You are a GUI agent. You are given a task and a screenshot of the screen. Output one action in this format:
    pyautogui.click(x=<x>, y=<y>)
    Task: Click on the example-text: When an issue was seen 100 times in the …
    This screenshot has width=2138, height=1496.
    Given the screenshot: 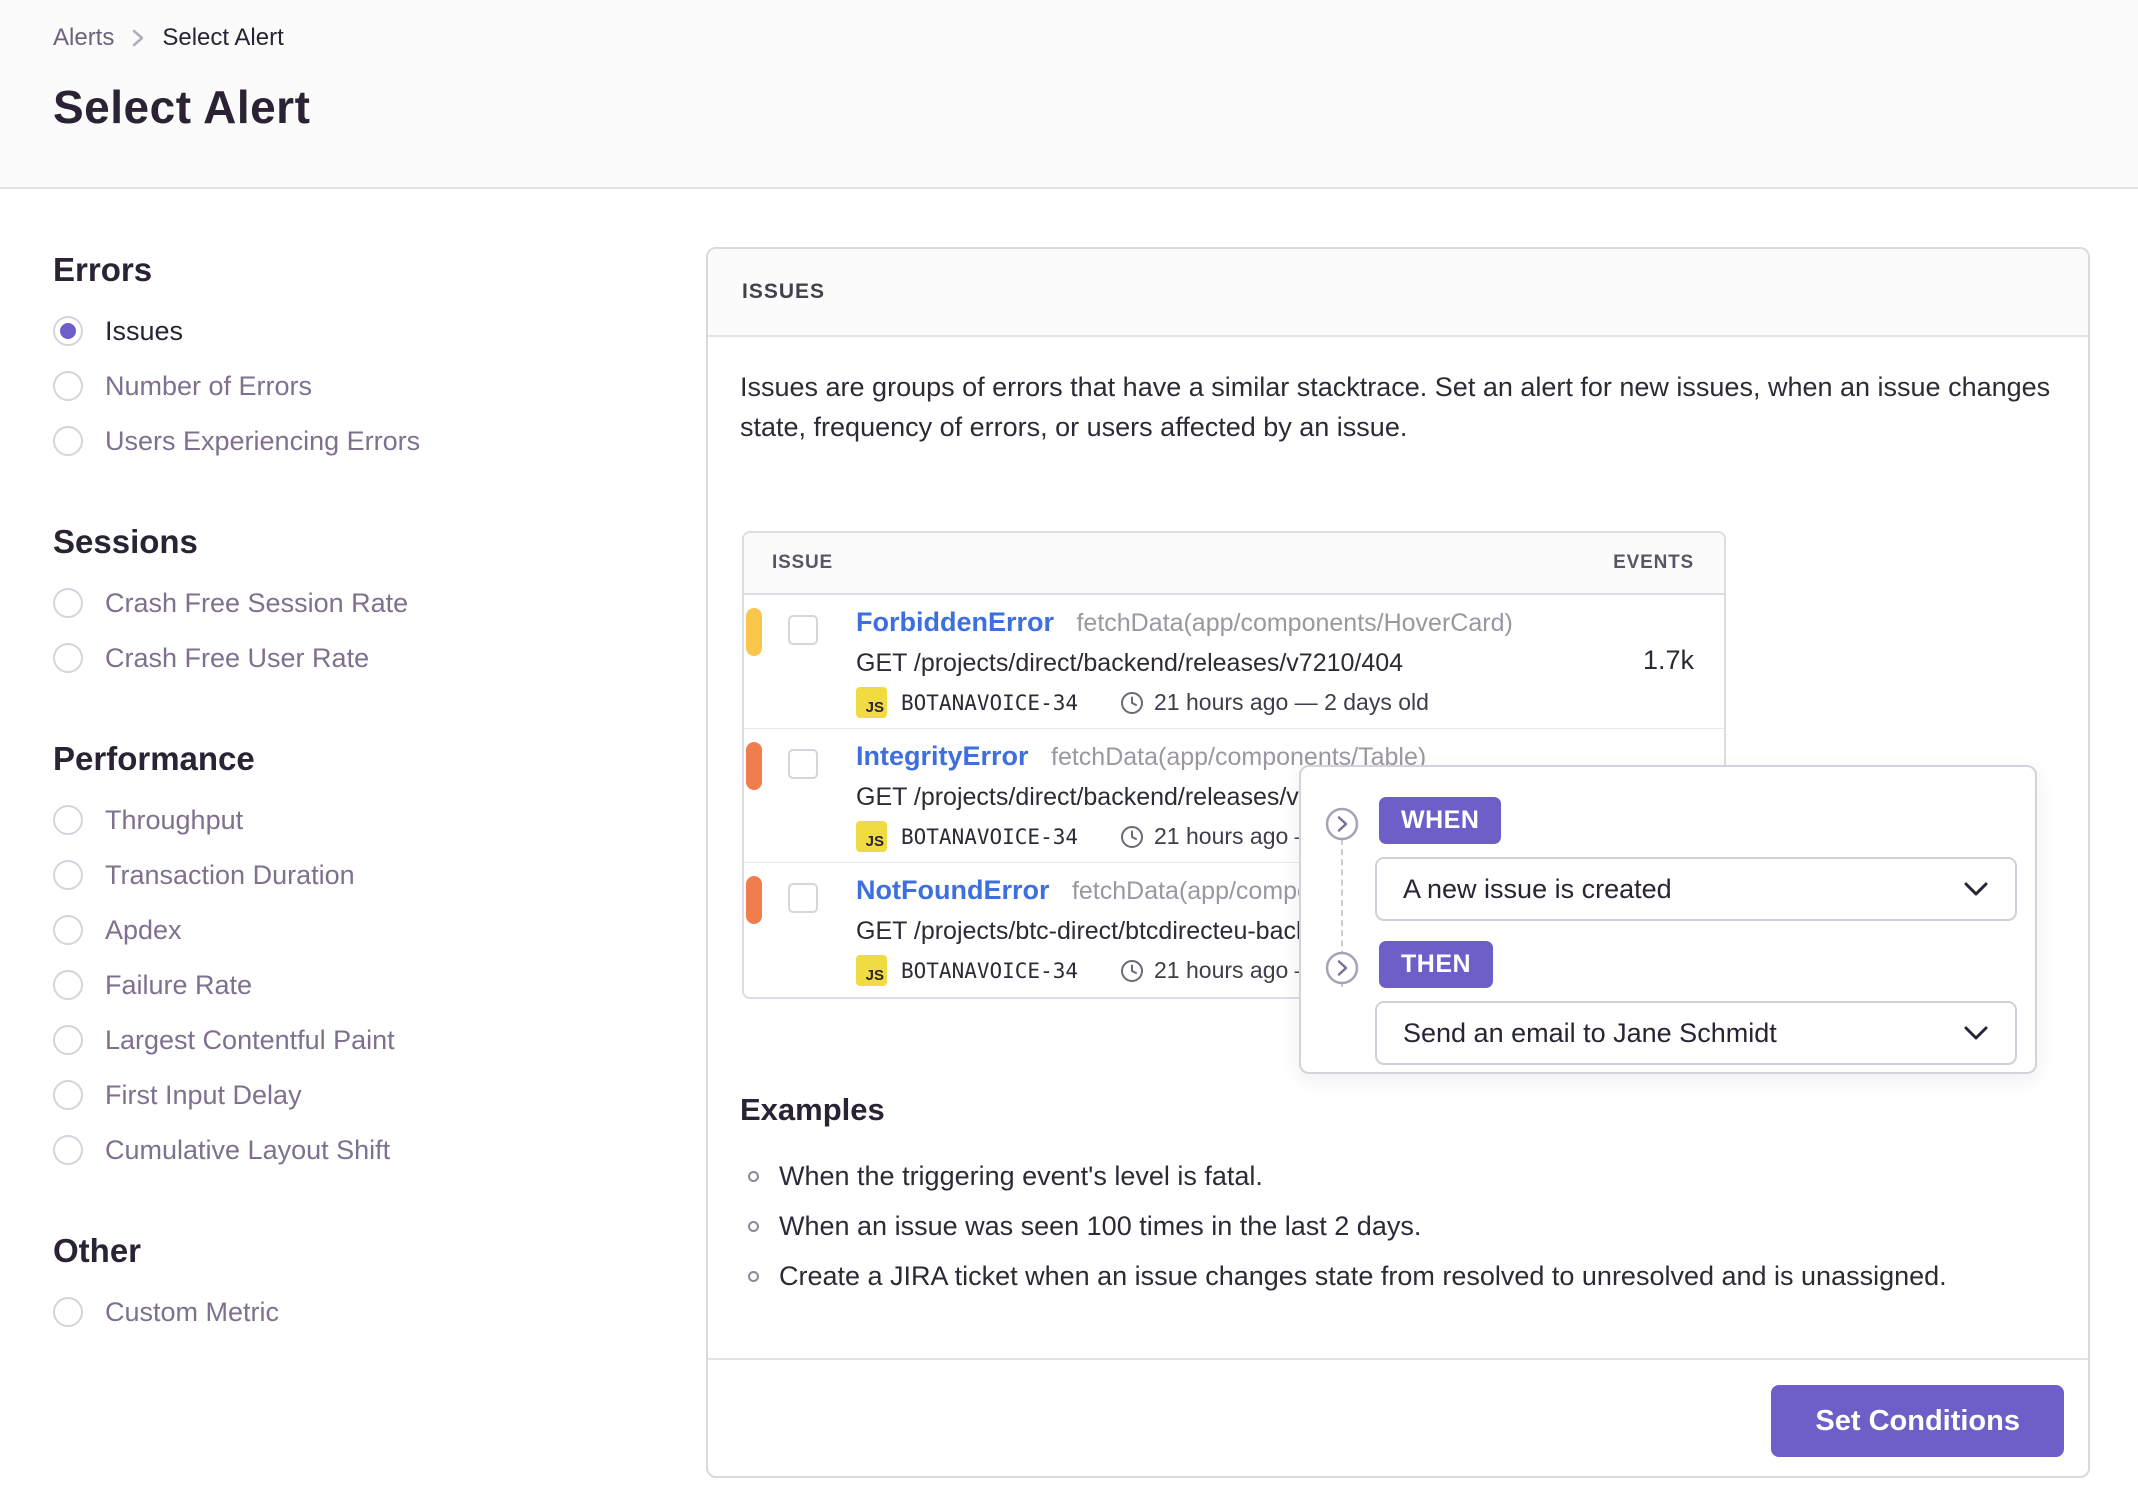 What is the action you would take?
    pyautogui.click(x=1100, y=1225)
    